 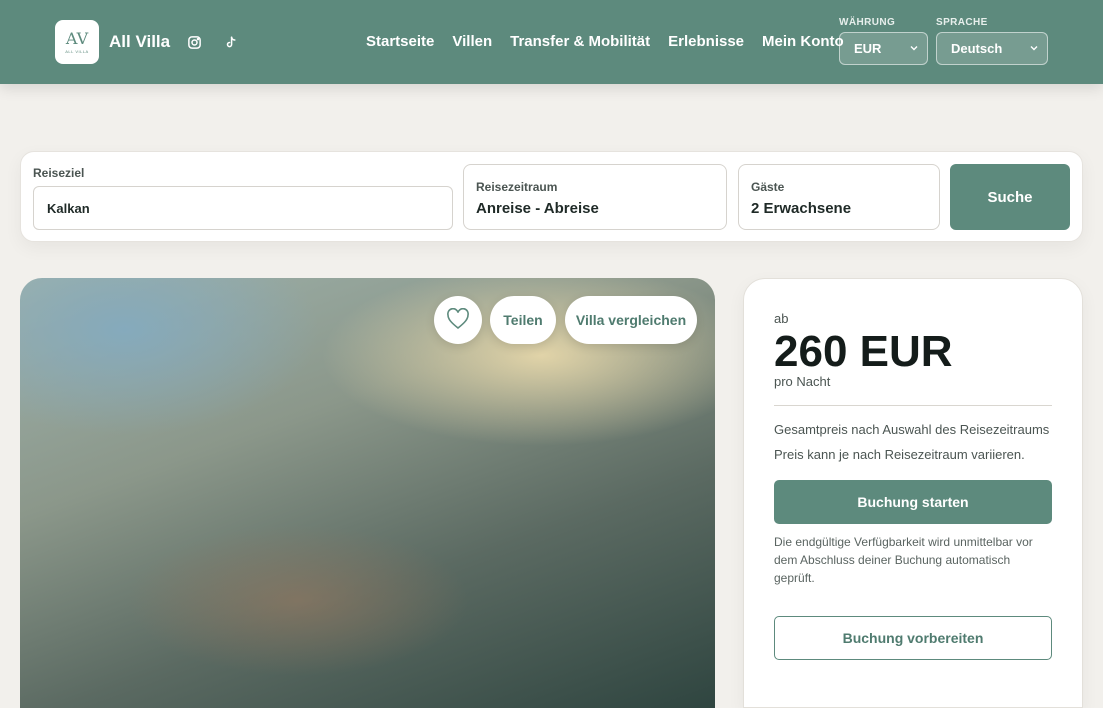 I want to click on price-from-label: ab, so click(x=781, y=318).